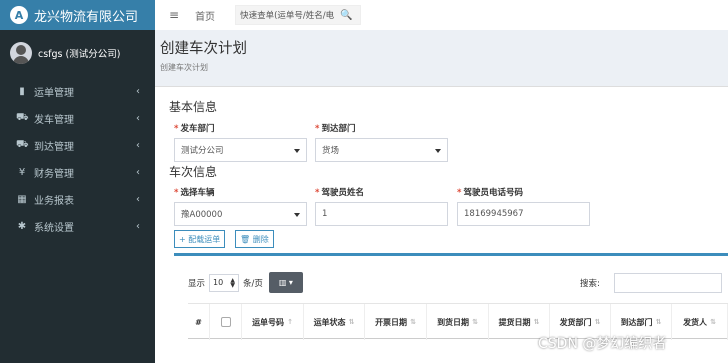 Image resolution: width=728 pixels, height=363 pixels. I want to click on col-select-all, so click(226, 322).